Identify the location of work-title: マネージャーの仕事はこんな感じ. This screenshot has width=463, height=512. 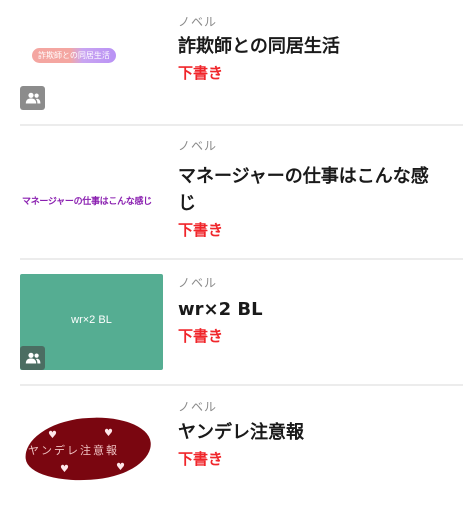
(310, 190).